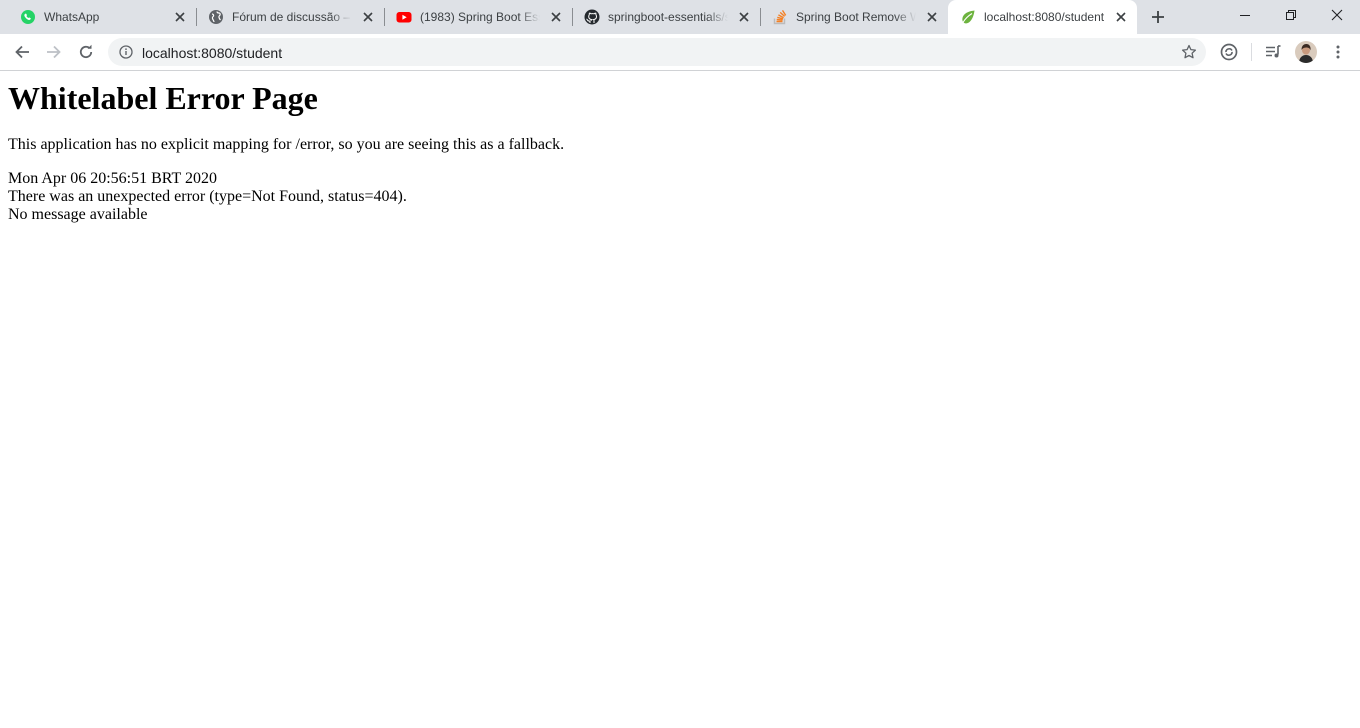  Describe the element at coordinates (1291, 15) in the screenshot. I see `restore-window-icon` at that location.